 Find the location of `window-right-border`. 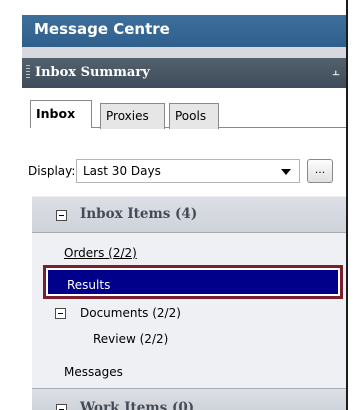

window-right-border is located at coordinates (347, 205).